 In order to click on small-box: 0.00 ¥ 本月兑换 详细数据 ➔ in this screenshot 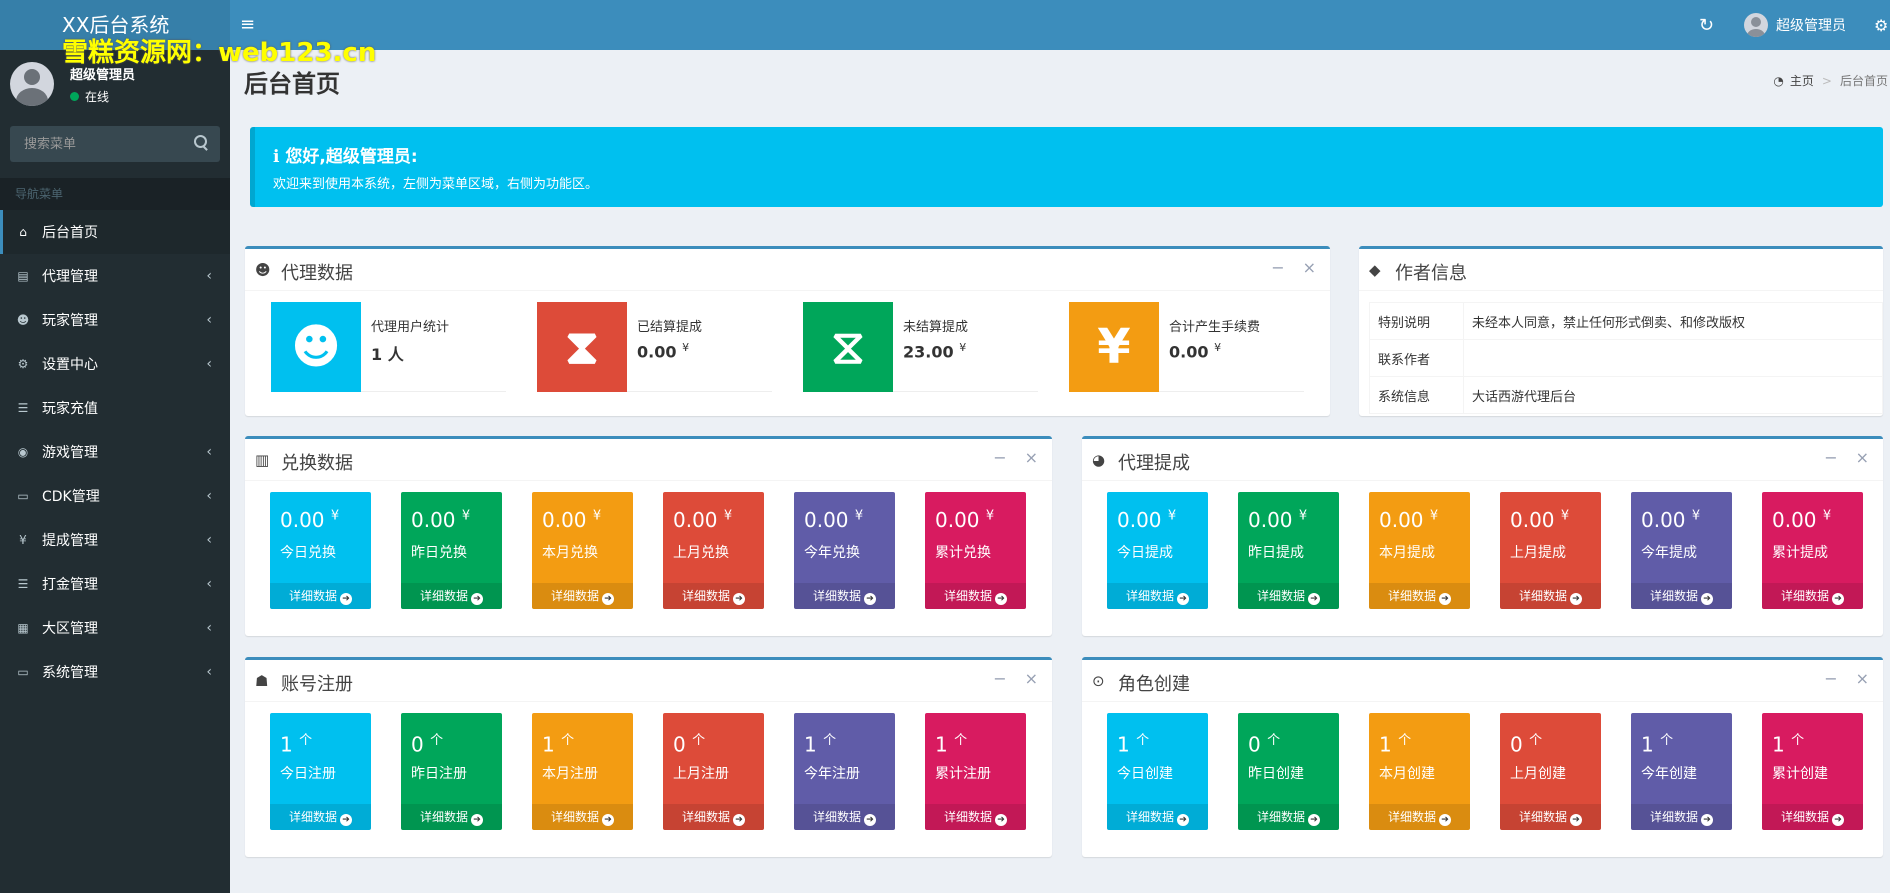, I will do `click(582, 550)`.